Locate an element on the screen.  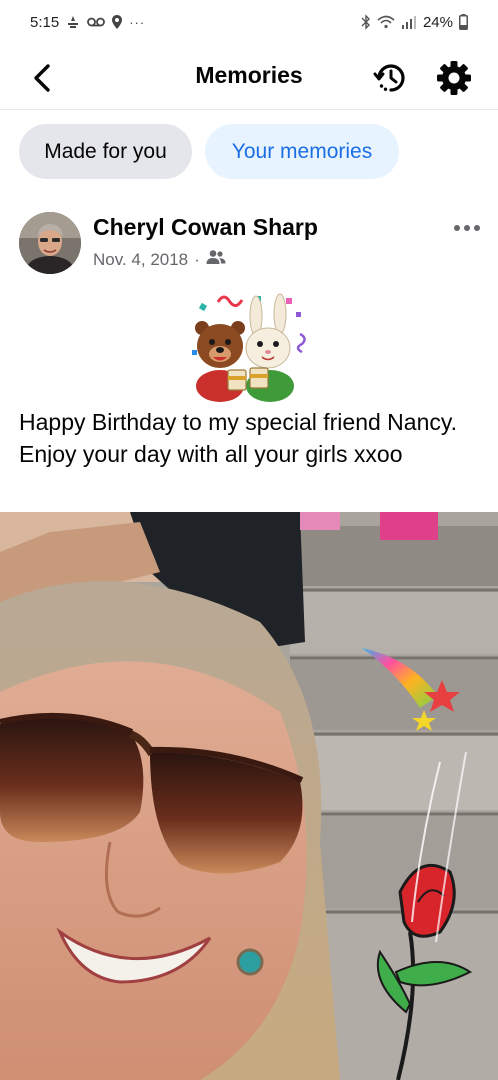
page-title: Memories is located at coordinates (249, 75).